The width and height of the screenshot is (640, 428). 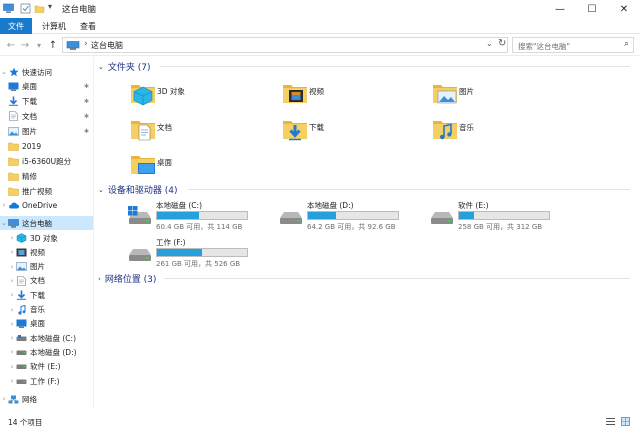 I want to click on star-icon, so click(x=13, y=72).